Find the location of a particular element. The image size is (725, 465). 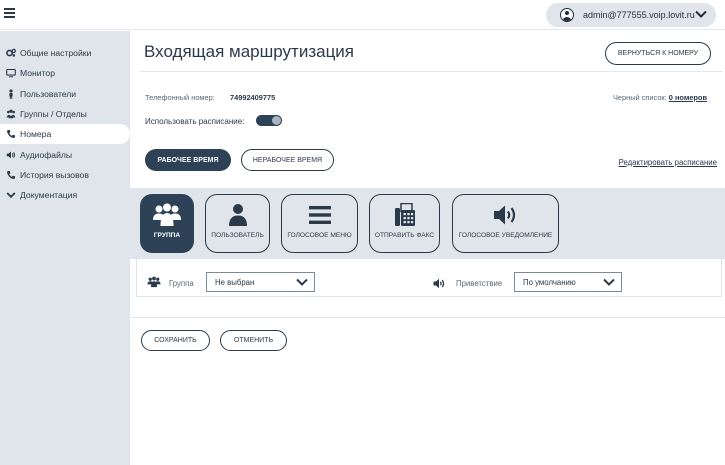

fax-icon is located at coordinates (405, 215).